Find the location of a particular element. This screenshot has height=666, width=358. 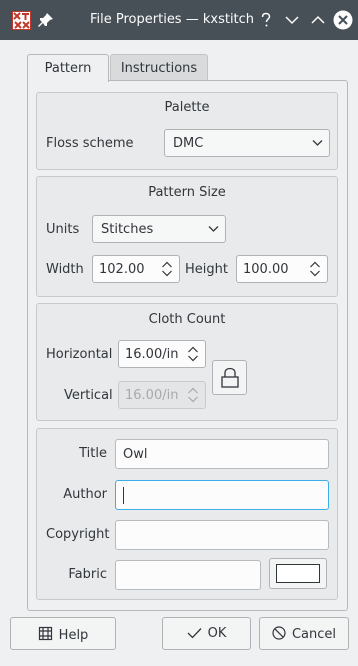

palette-title: Palette is located at coordinates (187, 107).